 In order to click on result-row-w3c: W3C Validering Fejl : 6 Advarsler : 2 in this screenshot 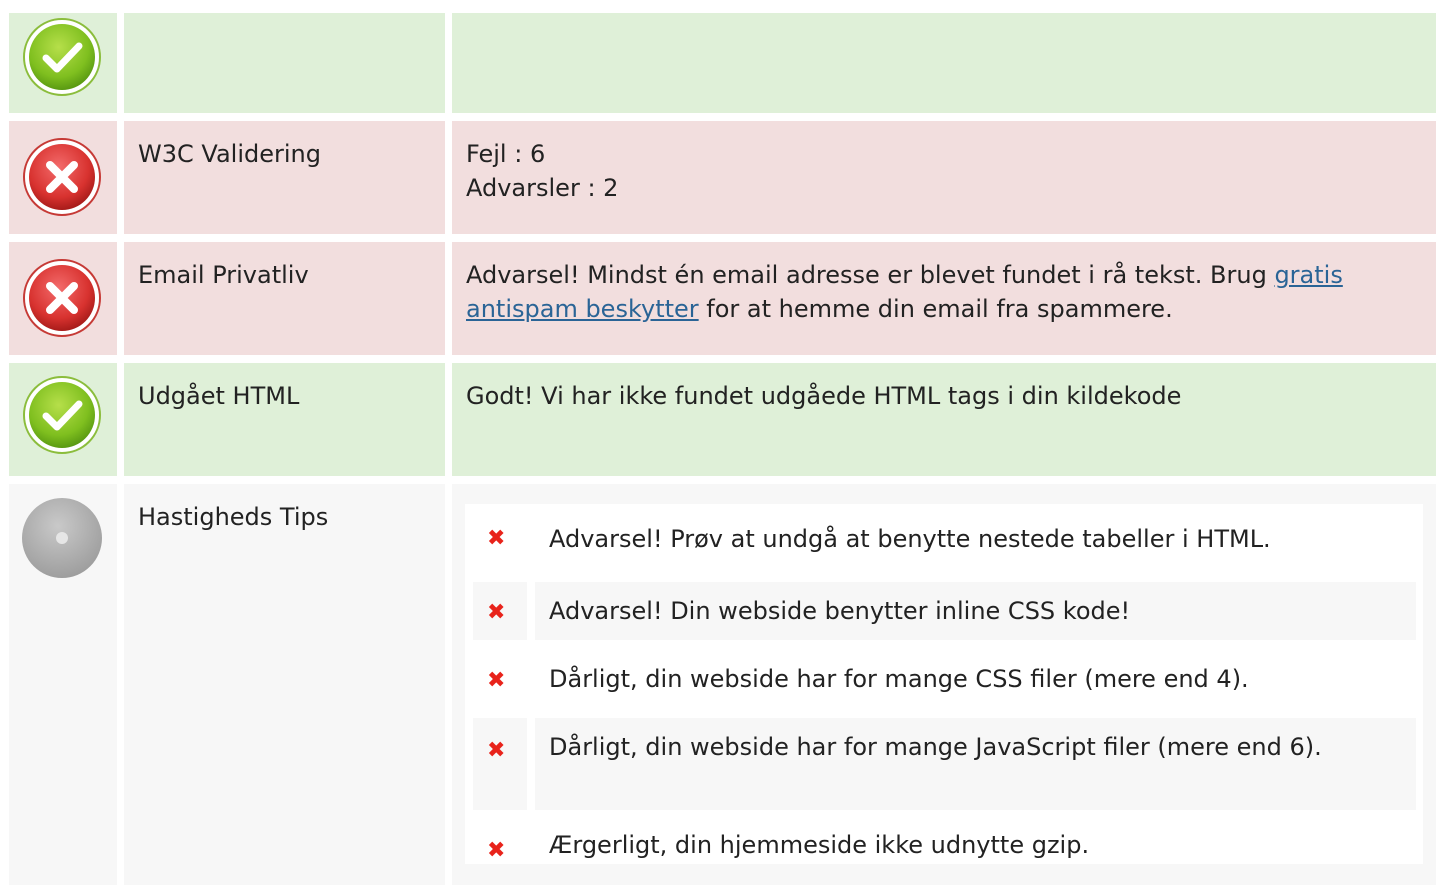, I will do `click(718, 177)`.